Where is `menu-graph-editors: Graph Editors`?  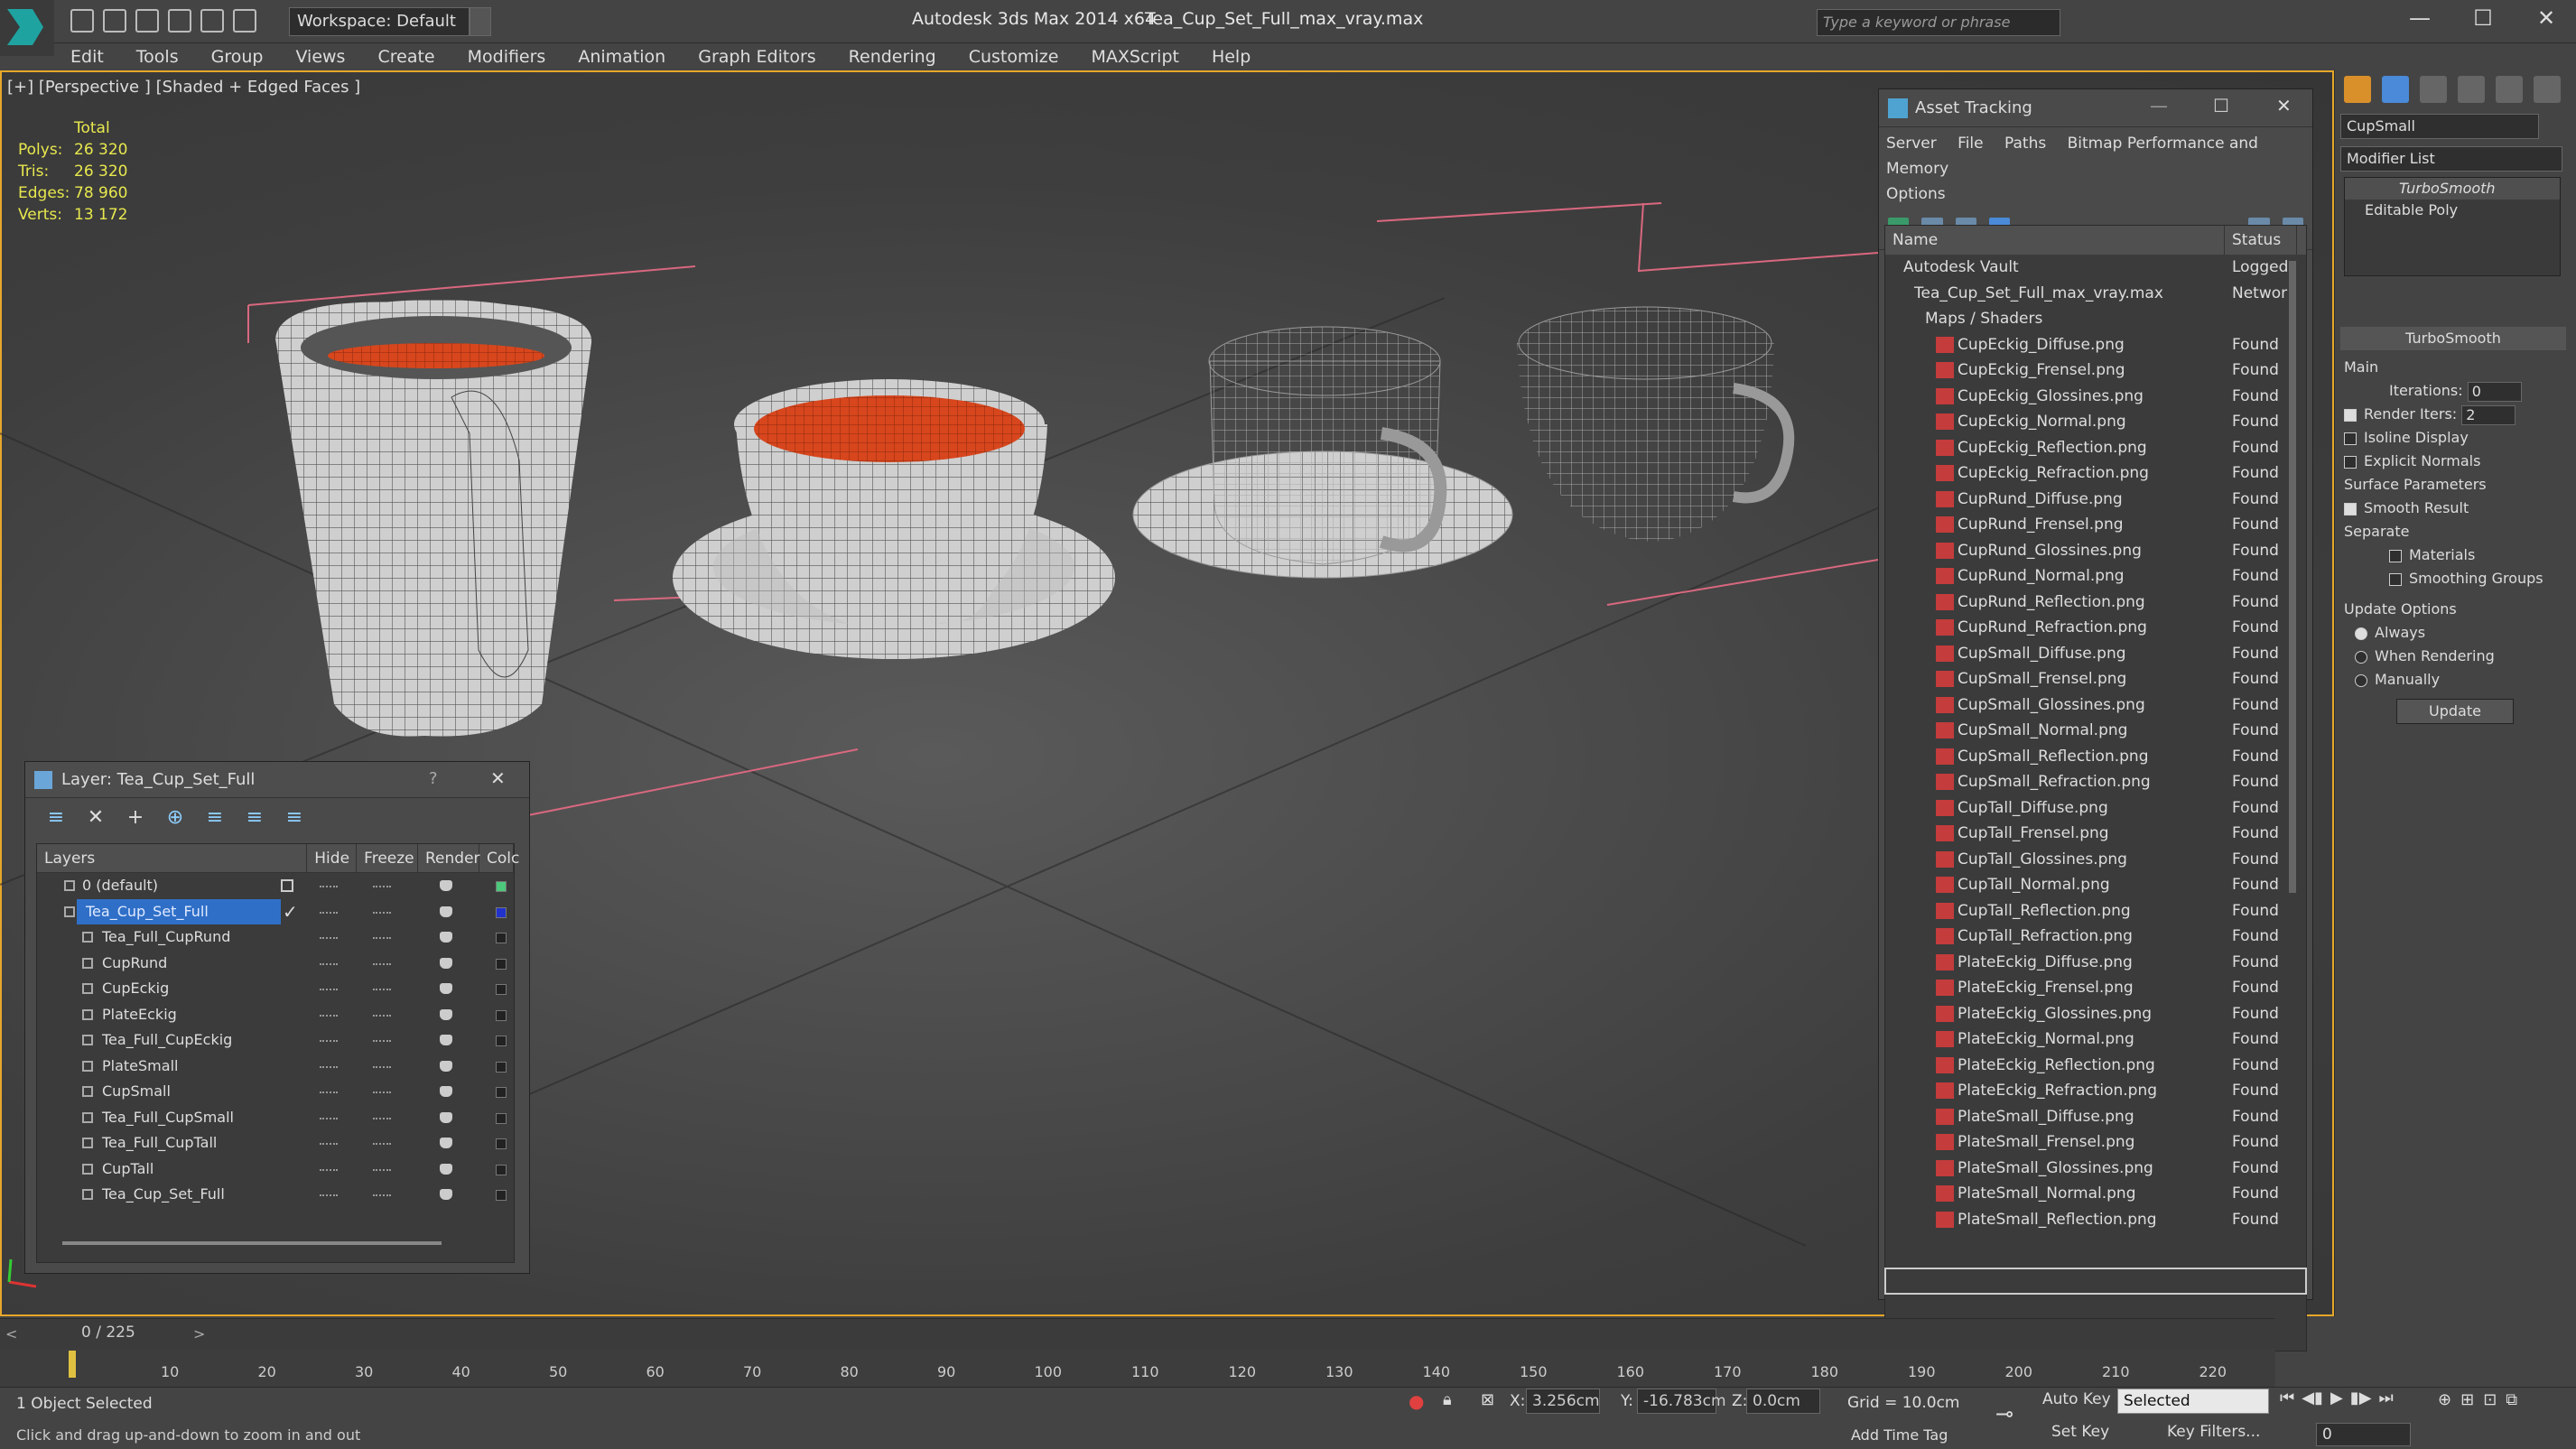
menu-graph-editors: Graph Editors is located at coordinates (757, 56).